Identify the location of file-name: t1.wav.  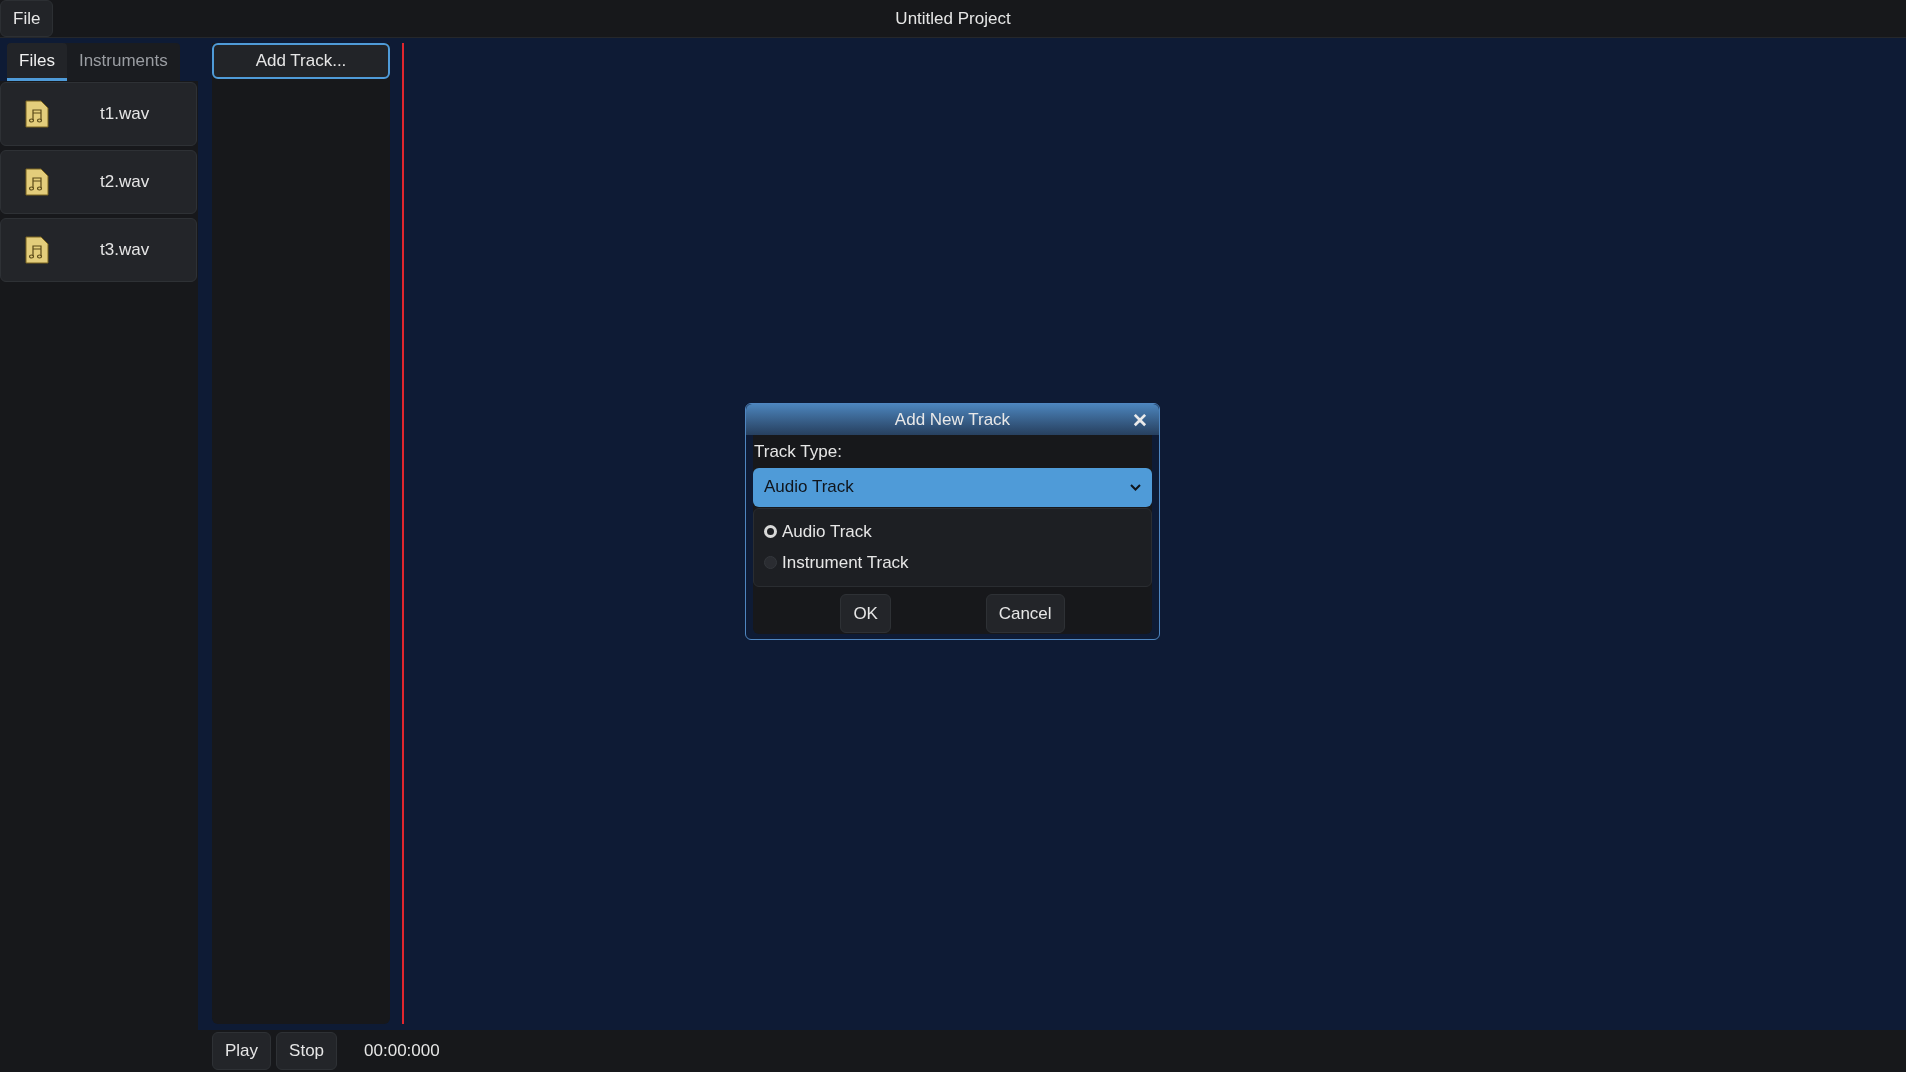
(125, 114).